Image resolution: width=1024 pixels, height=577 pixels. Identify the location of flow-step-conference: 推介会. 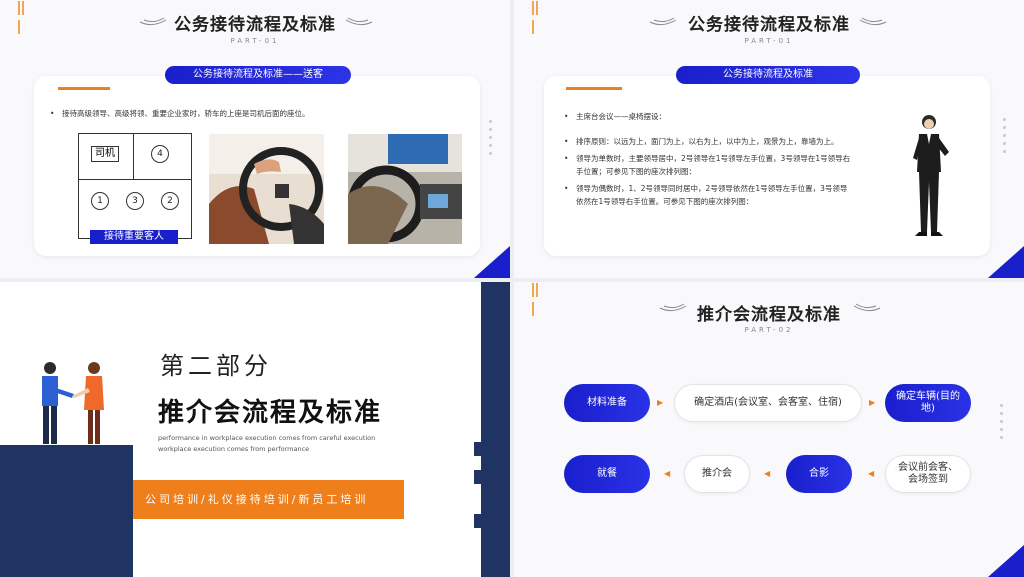
(717, 474).